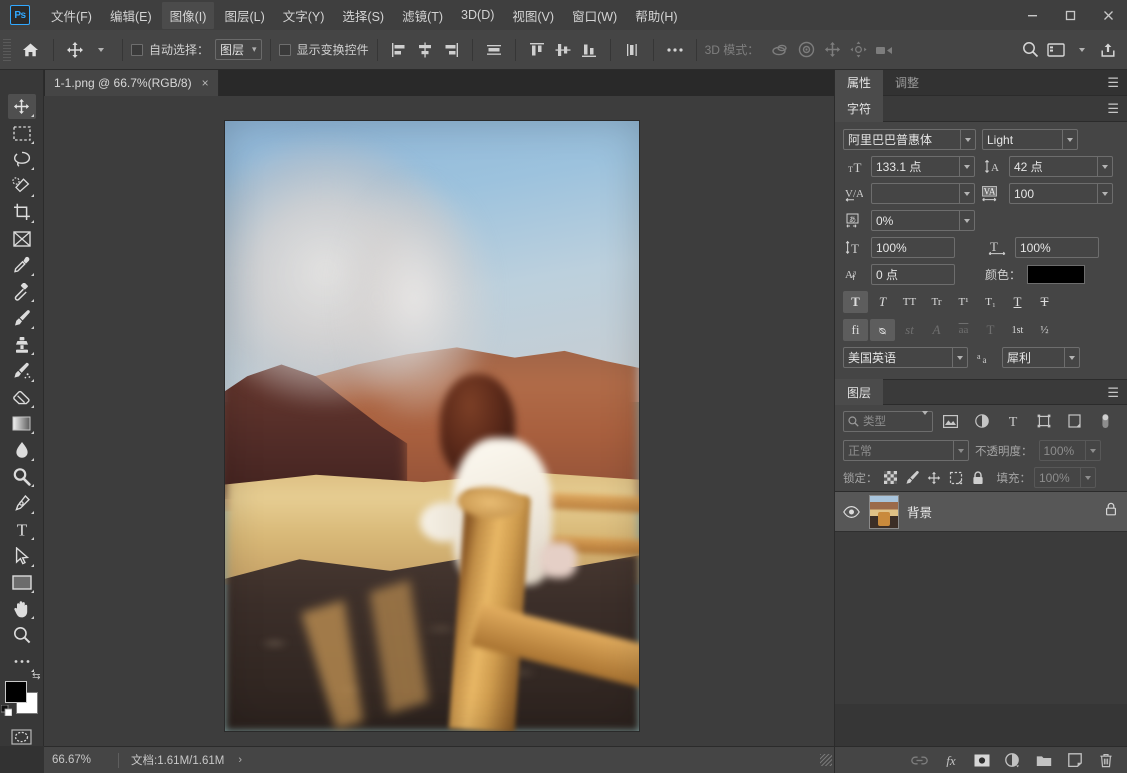  I want to click on status-options-chevron-icon: ›, so click(240, 760).